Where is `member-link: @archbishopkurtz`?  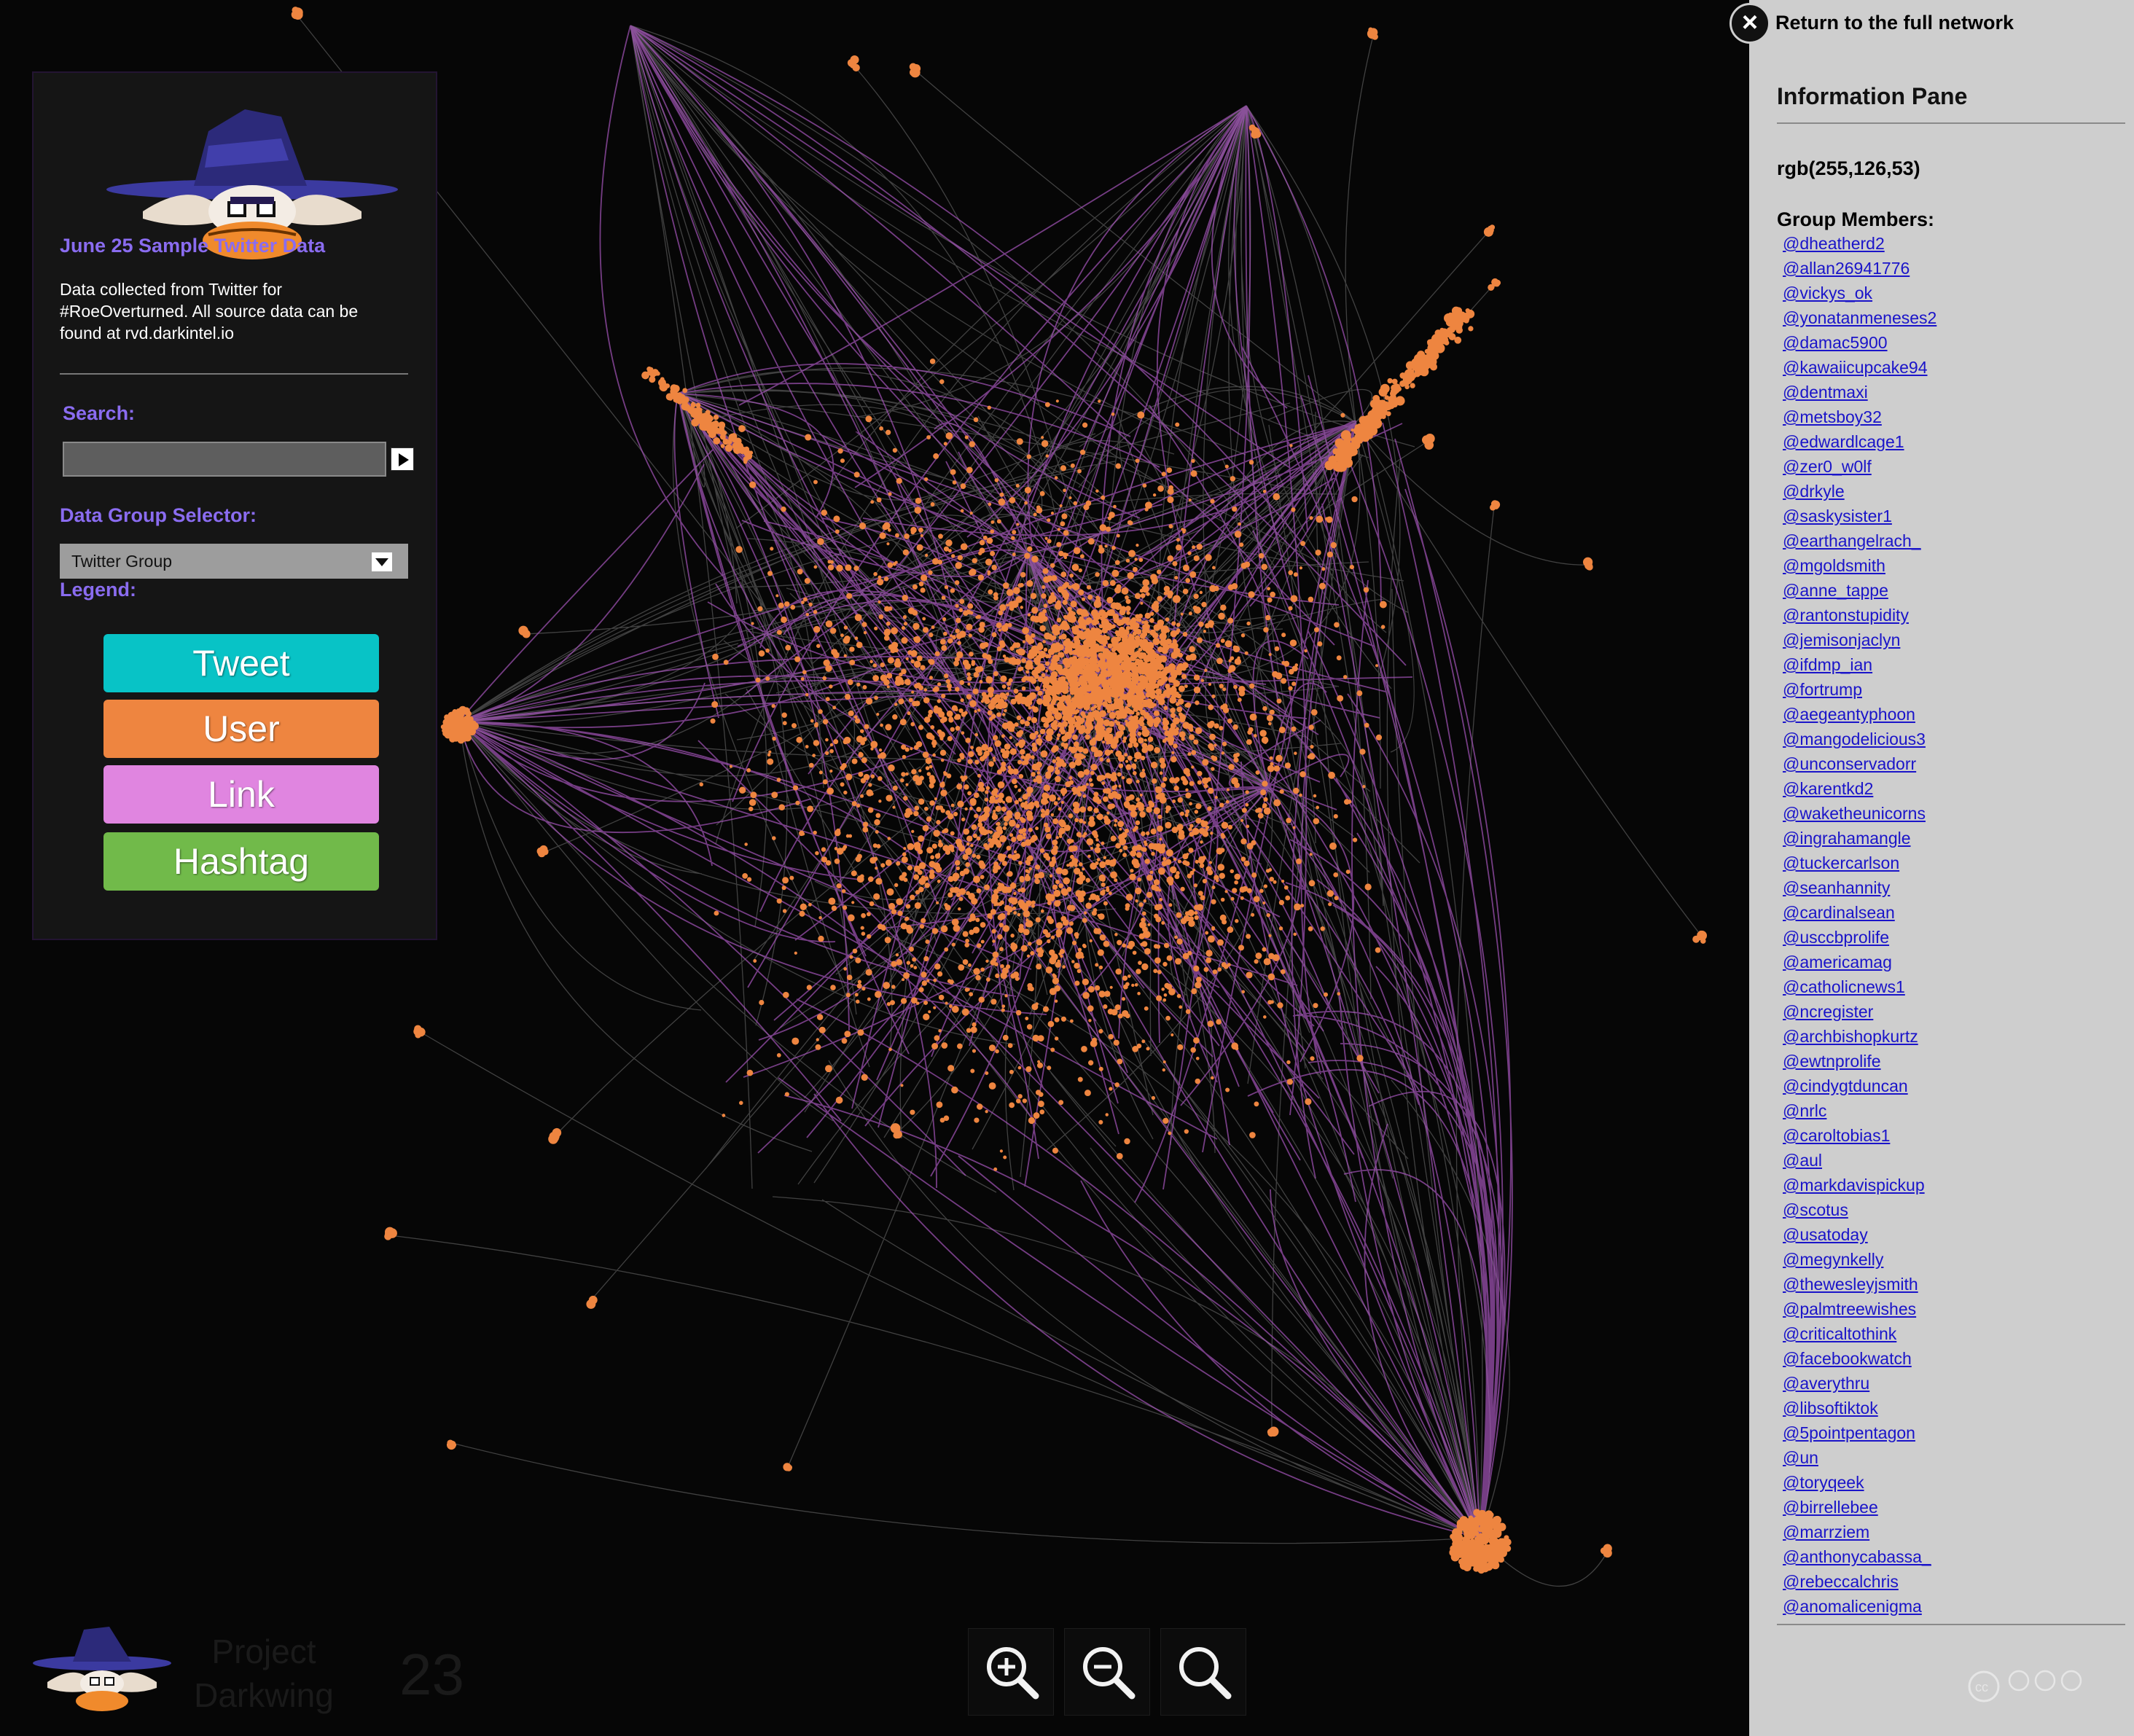
member-link: @archbishopkurtz is located at coordinates (1850, 1037).